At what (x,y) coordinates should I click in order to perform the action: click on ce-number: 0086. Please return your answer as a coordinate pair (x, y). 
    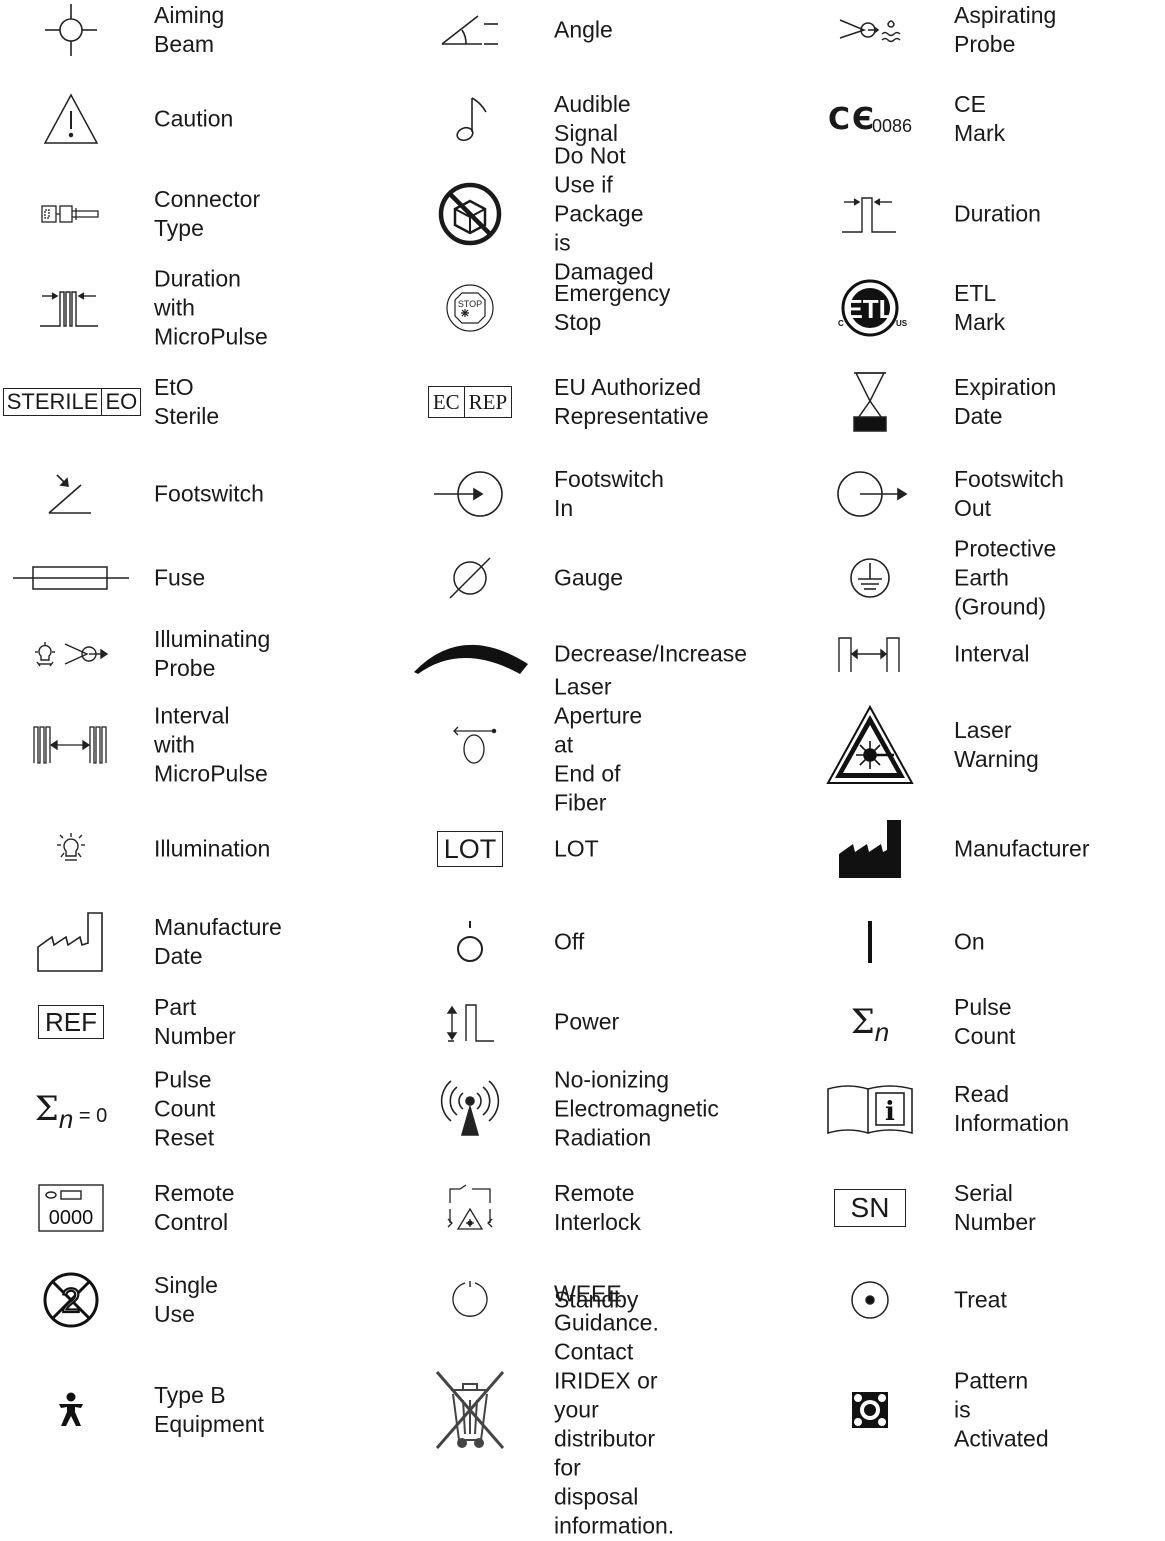
    Looking at the image, I should click on (892, 125).